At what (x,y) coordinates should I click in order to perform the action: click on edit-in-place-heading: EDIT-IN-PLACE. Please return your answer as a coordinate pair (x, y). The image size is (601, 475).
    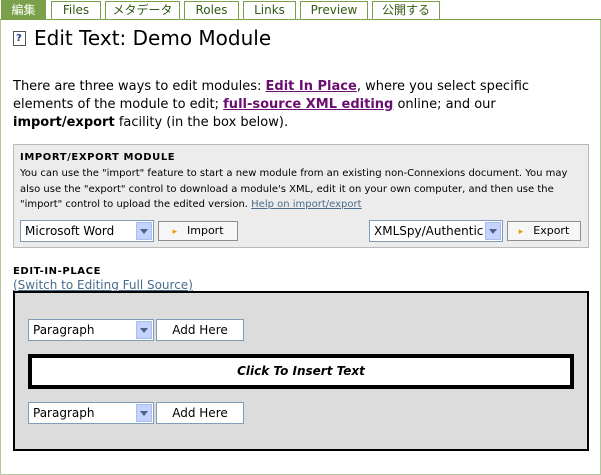
    Looking at the image, I should click on (57, 271).